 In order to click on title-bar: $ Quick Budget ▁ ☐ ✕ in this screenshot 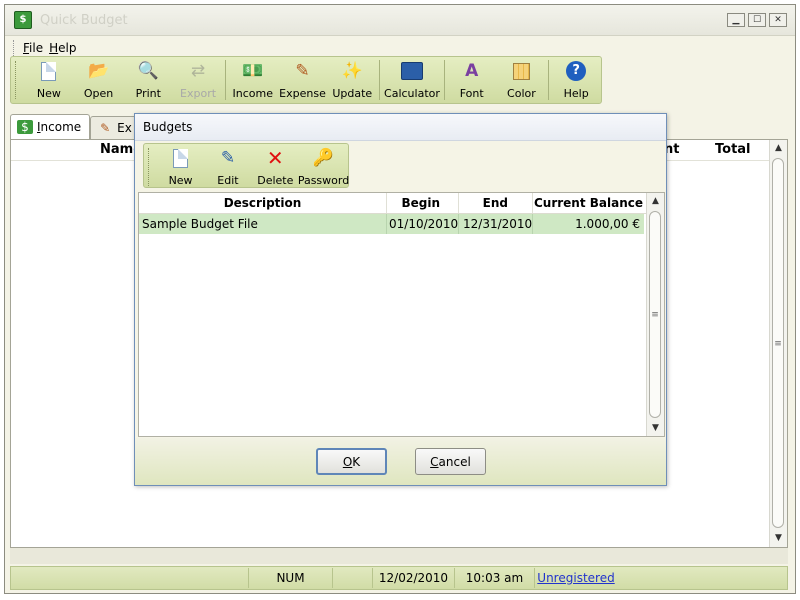, I will do `click(400, 20)`.